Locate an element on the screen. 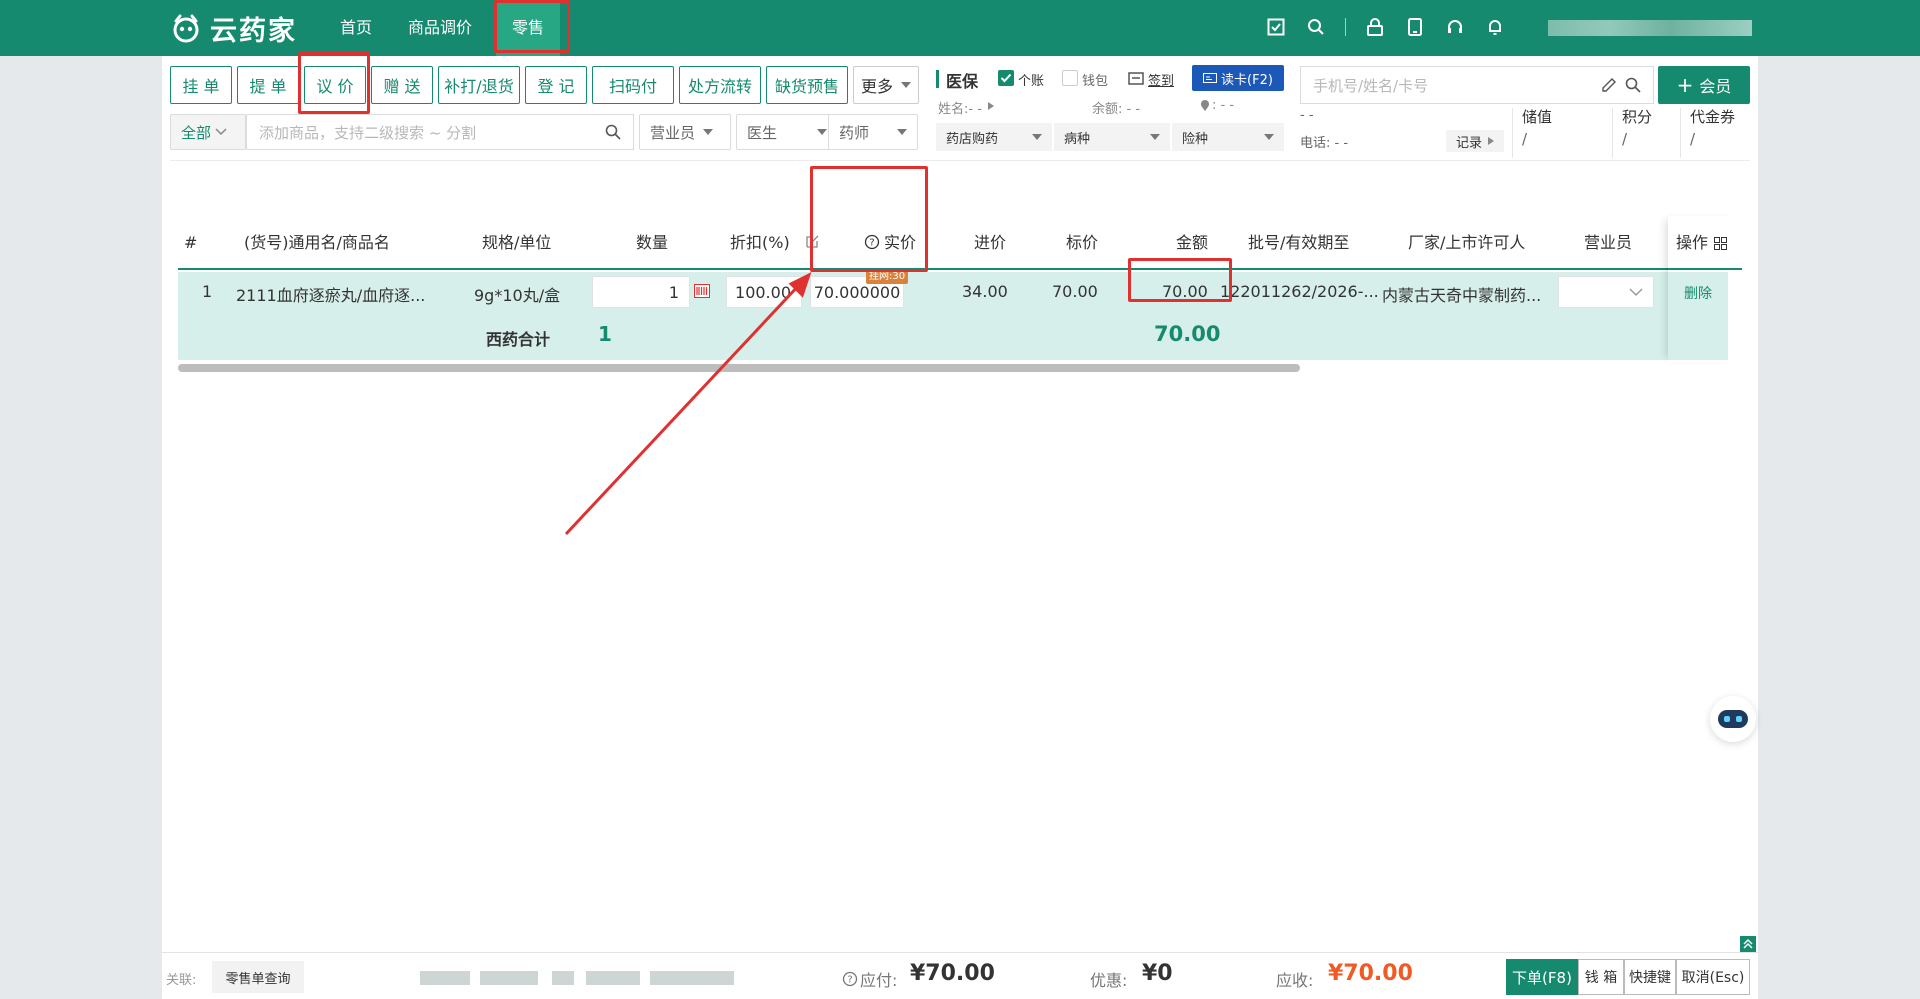 The width and height of the screenshot is (1920, 999). shortcut-button: 快捷键 is located at coordinates (1650, 977).